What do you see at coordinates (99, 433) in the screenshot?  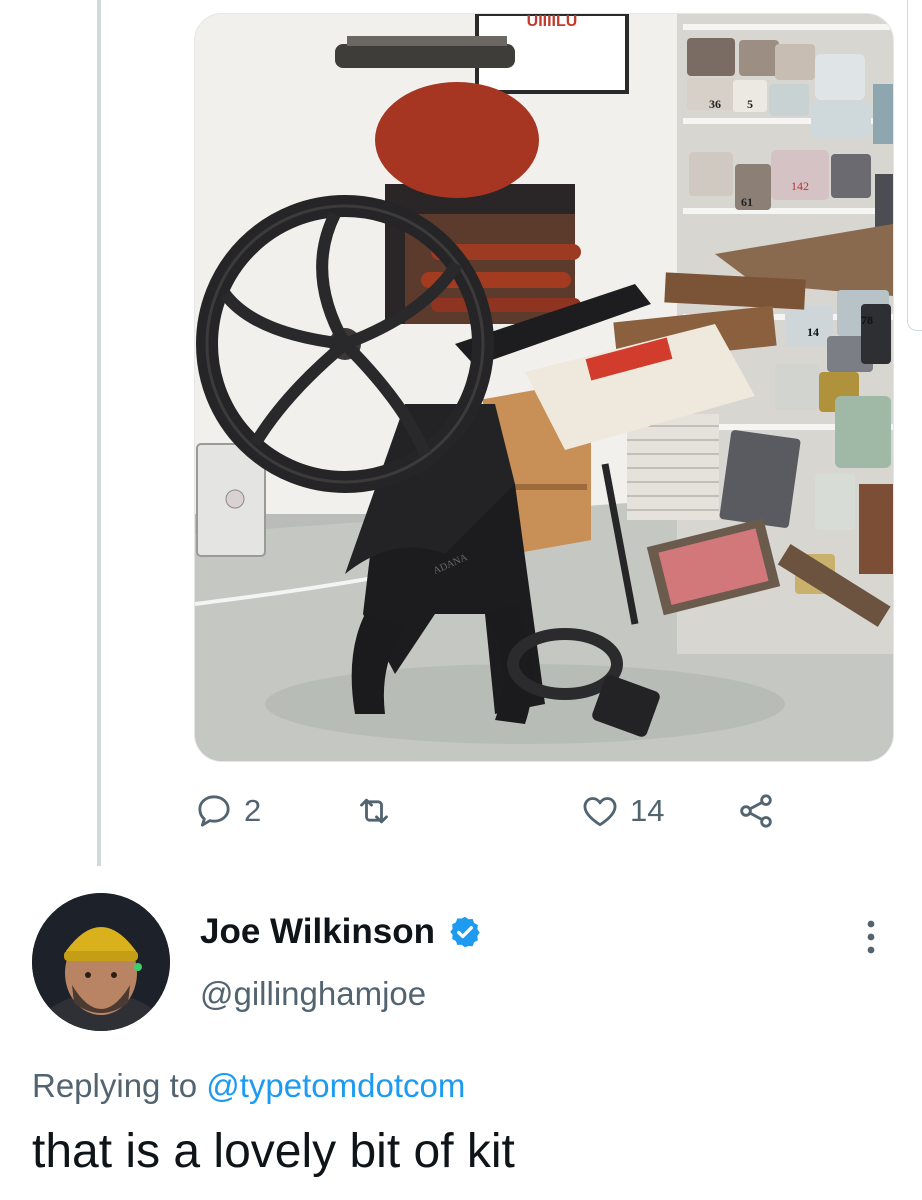 I see `thread-connector-line` at bounding box center [99, 433].